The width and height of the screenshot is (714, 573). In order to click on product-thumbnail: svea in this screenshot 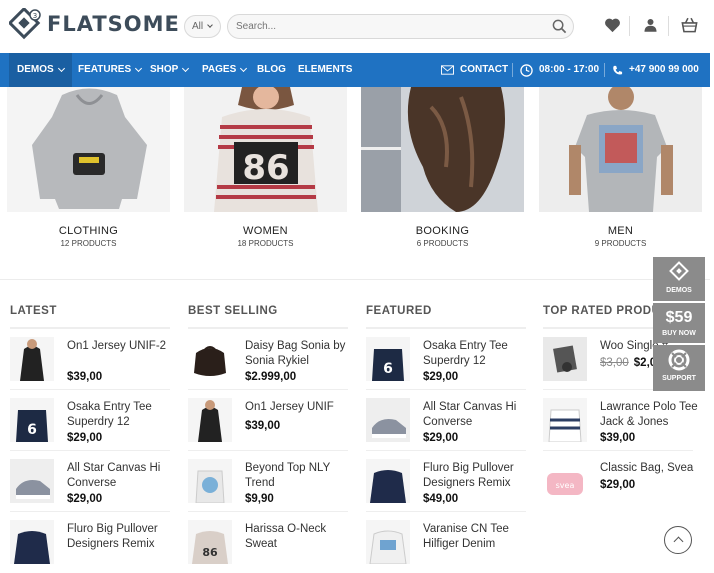, I will do `click(565, 481)`.